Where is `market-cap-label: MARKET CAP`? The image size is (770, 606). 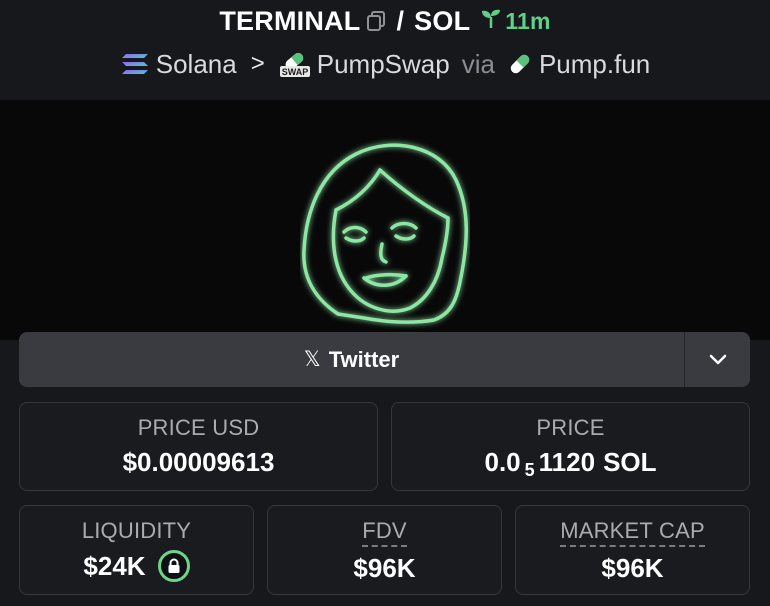
market-cap-label: MARKET CAP is located at coordinates (632, 532).